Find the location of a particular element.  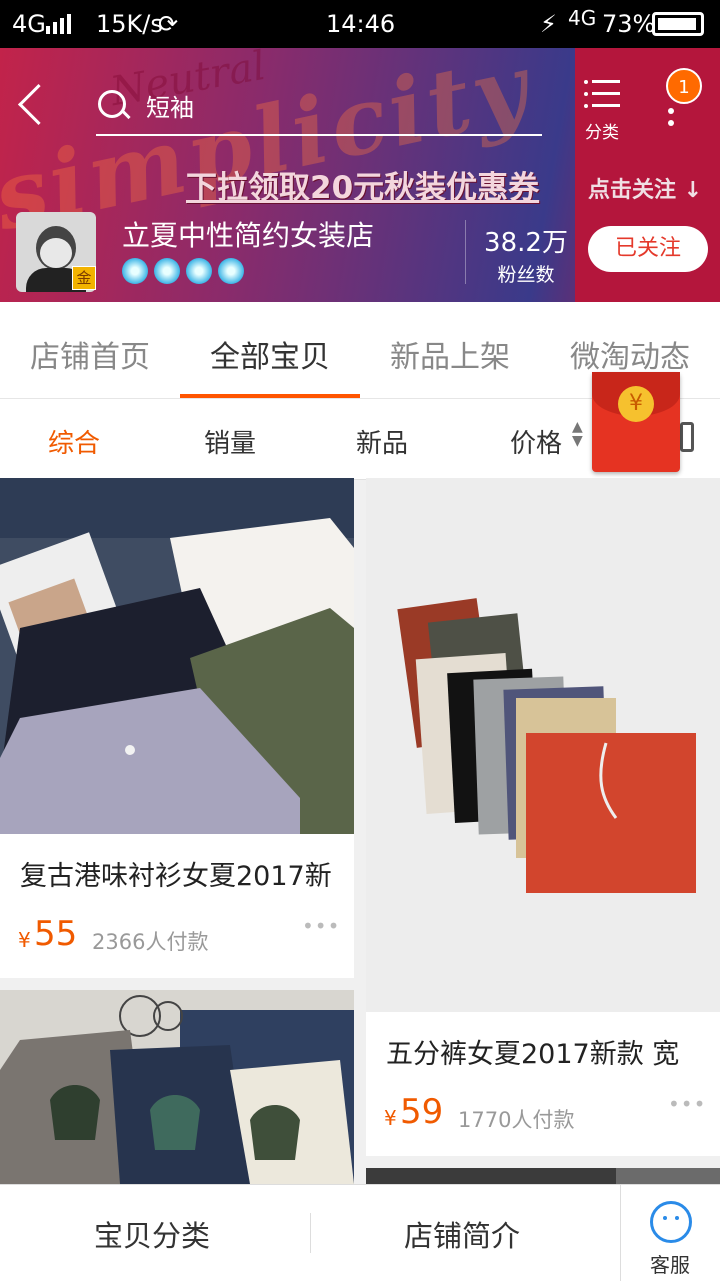

promo-banner: 下拉领取20元秋装优惠券 is located at coordinates (362, 184).